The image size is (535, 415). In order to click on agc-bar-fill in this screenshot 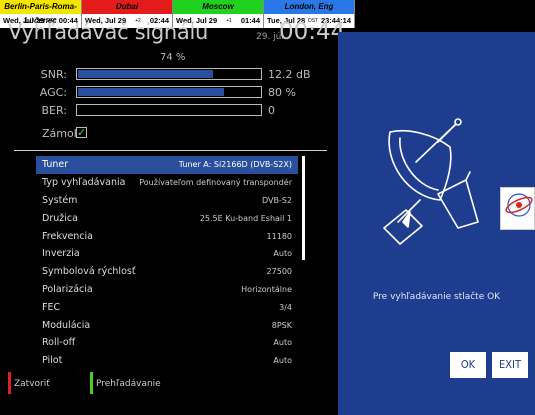, I will do `click(151, 92)`.